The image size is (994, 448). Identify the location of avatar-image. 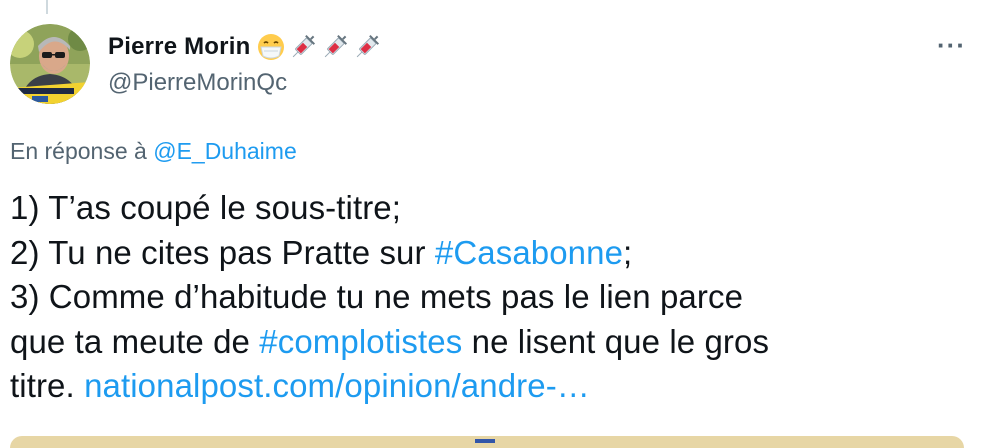
(50, 64).